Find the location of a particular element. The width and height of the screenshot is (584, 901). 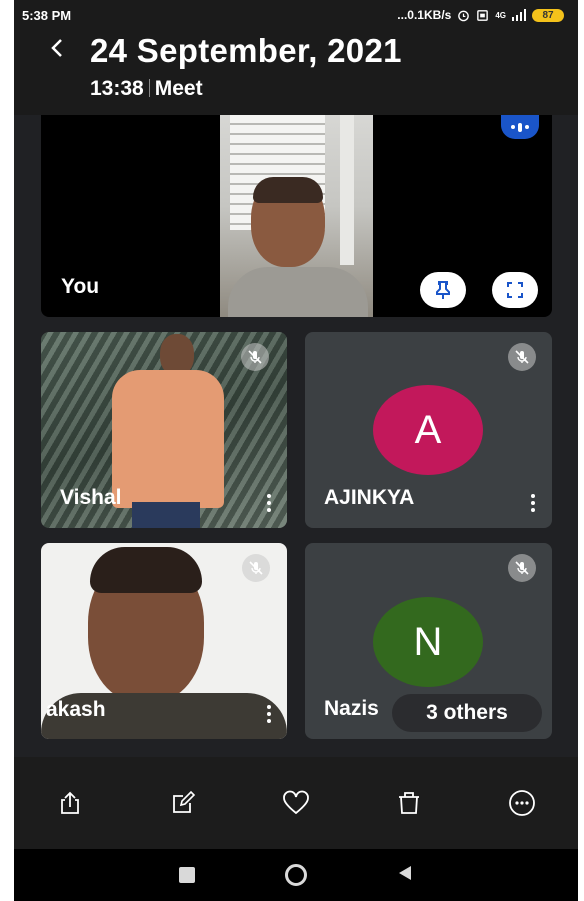

status-icons: ...0.1KB/s 4G 87 is located at coordinates (480, 15).